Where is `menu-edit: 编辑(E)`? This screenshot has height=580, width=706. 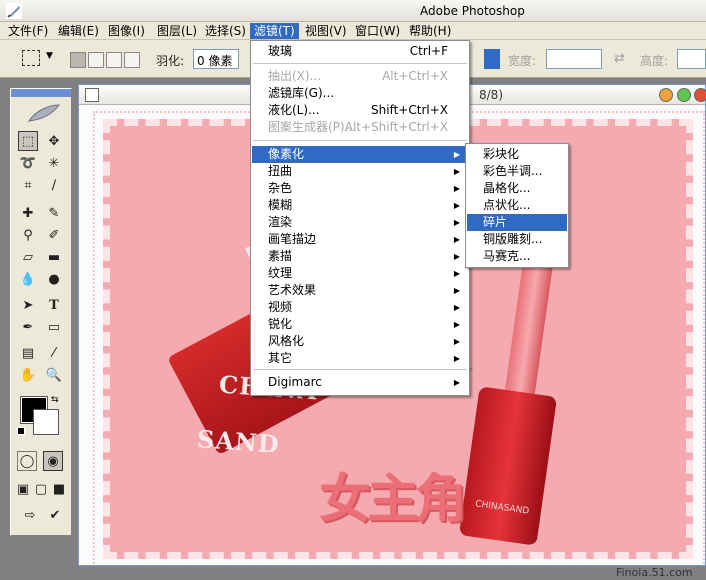
menu-edit: 编辑(E) is located at coordinates (78, 31).